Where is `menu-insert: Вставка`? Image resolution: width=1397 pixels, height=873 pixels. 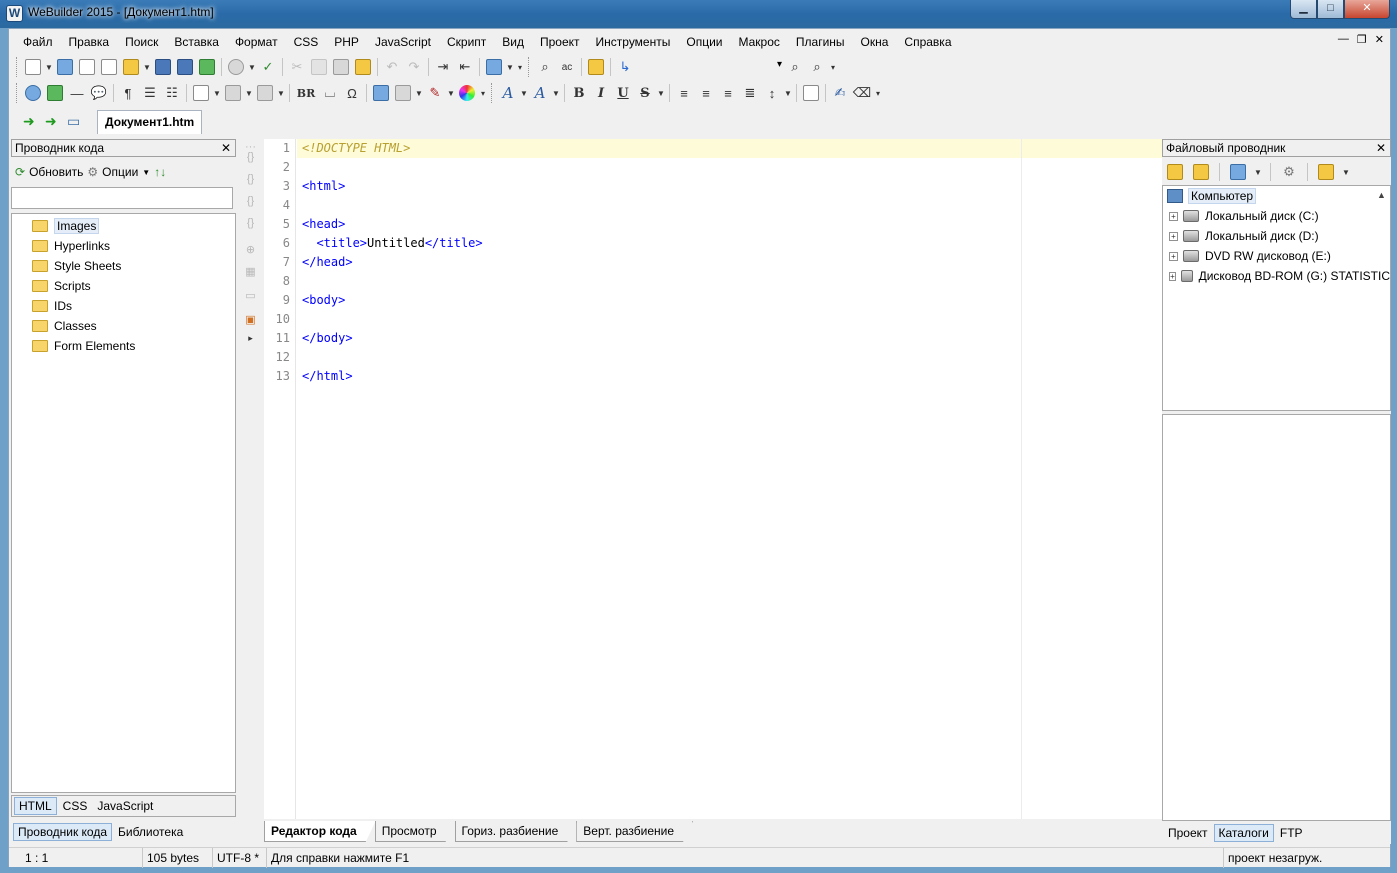 menu-insert: Вставка is located at coordinates (196, 42).